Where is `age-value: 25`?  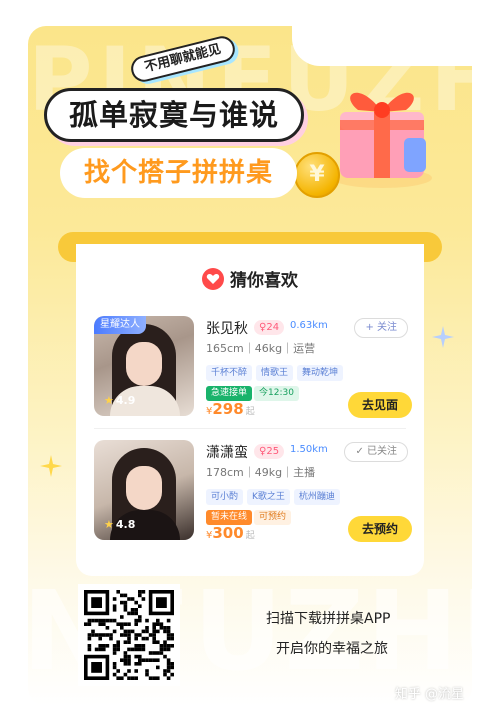 age-value: 25 is located at coordinates (273, 451).